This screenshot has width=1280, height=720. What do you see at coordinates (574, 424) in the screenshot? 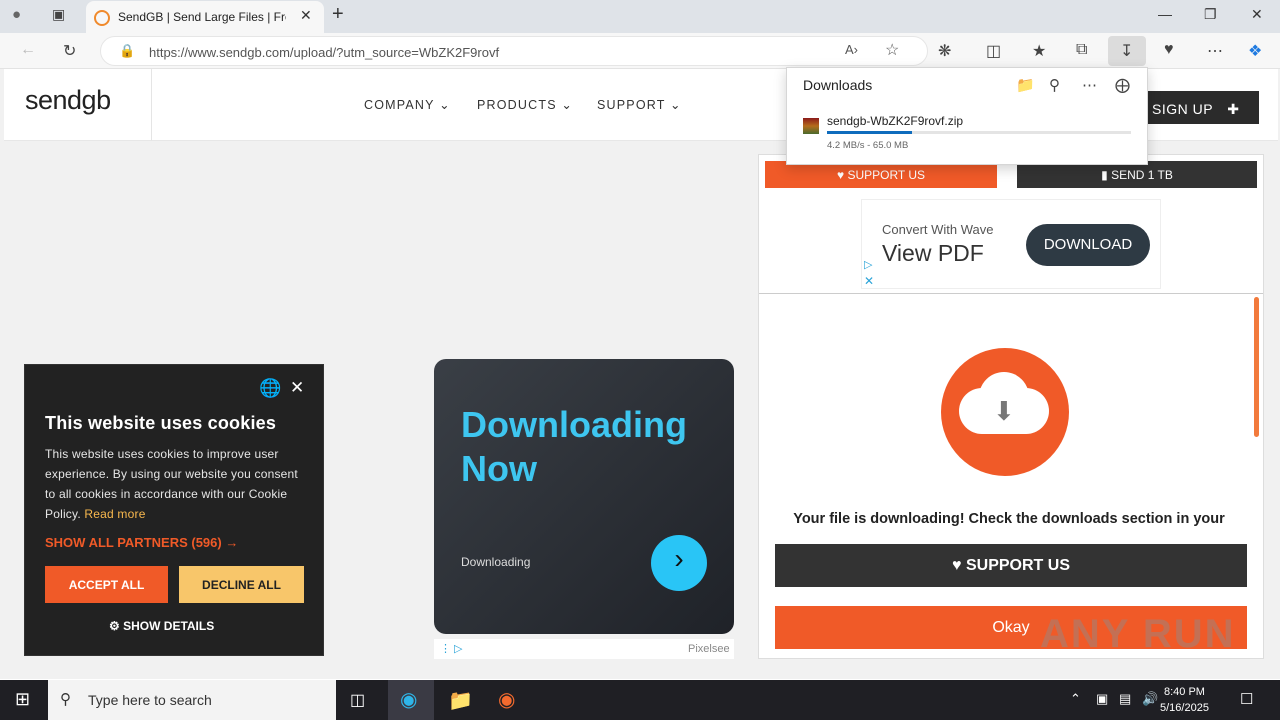
I see `ad2-title-line1: Downloading` at bounding box center [574, 424].